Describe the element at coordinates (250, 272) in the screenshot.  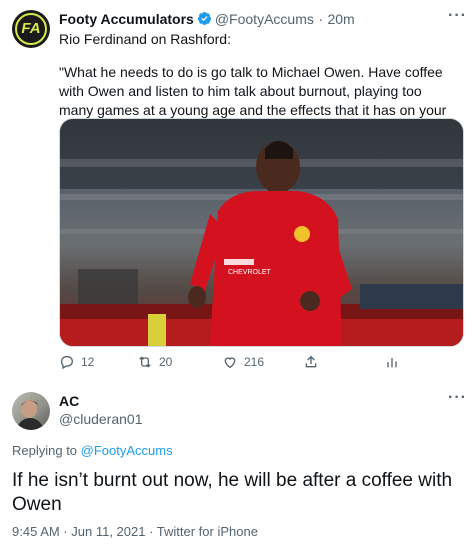
I see `shirt-sponsor: CHEVROLET` at that location.